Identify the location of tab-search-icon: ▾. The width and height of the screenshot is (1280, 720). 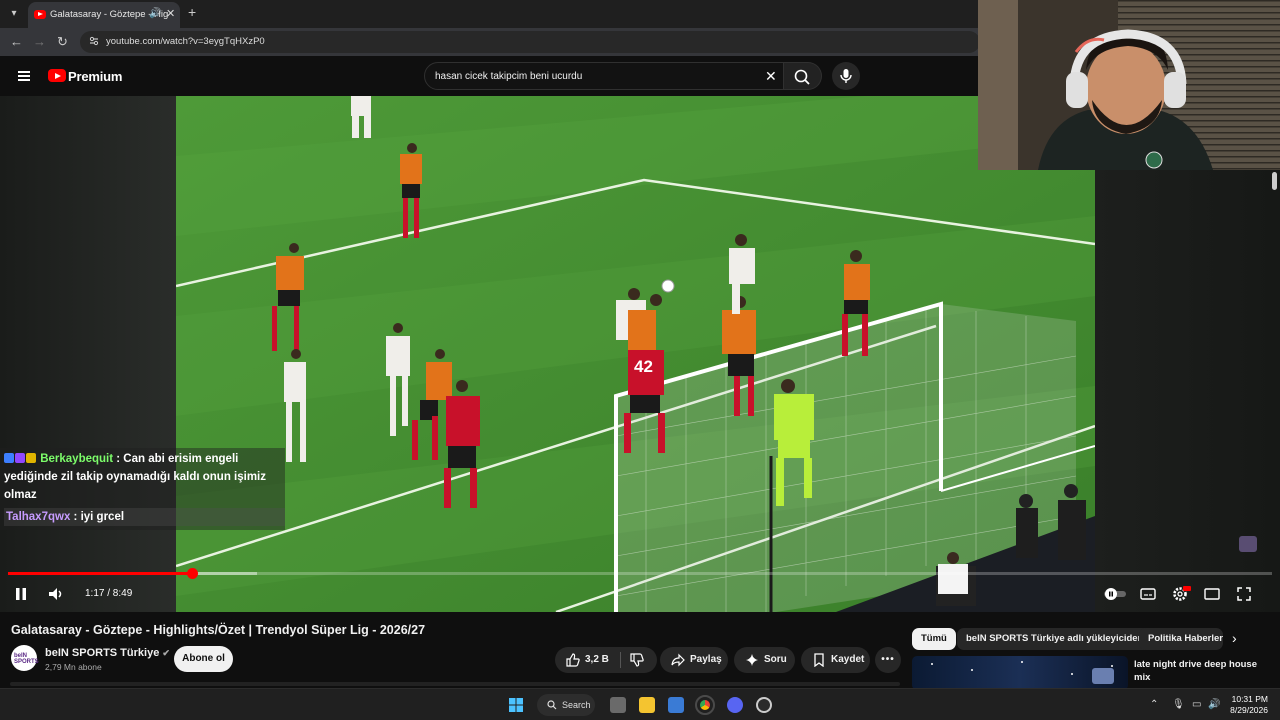
(14, 14).